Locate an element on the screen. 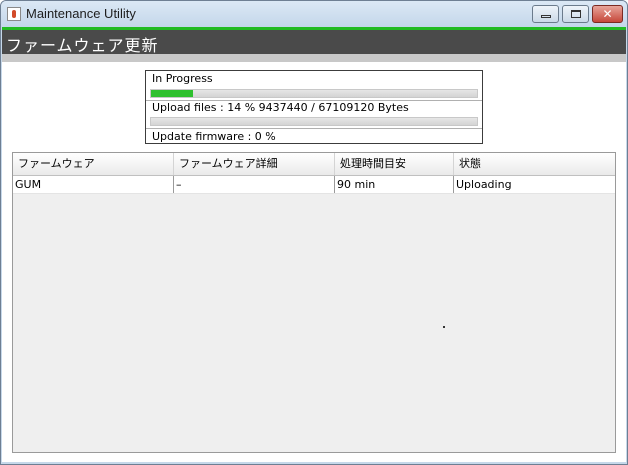 The image size is (628, 465). table-row: GUM – 90 min Uploading is located at coordinates (314, 185).